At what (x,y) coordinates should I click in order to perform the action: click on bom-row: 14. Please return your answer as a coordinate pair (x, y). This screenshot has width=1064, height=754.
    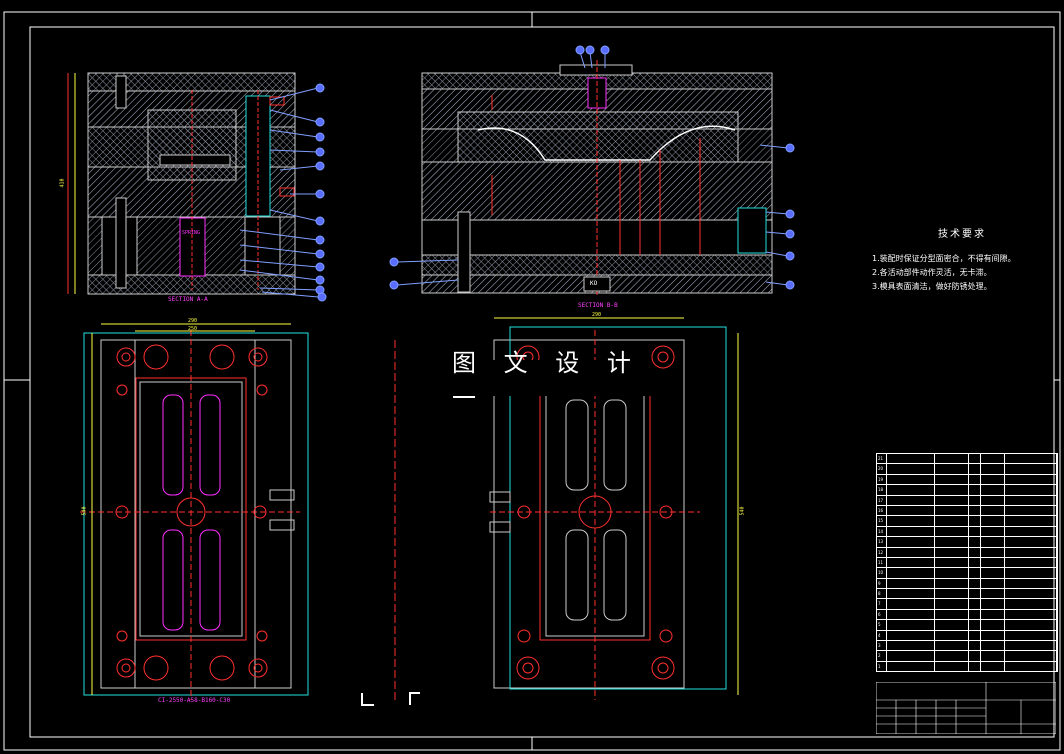
    Looking at the image, I should click on (967, 532).